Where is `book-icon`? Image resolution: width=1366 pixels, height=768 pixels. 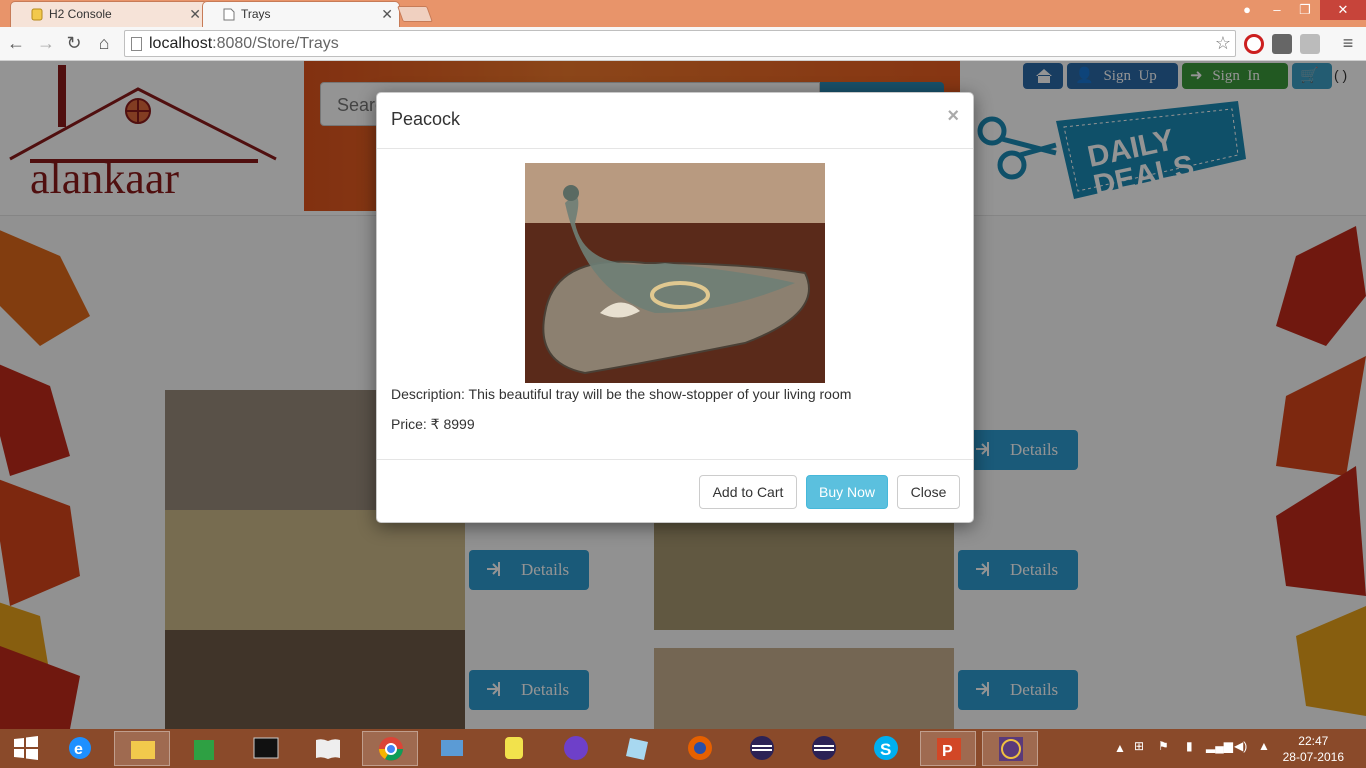 book-icon is located at coordinates (328, 749).